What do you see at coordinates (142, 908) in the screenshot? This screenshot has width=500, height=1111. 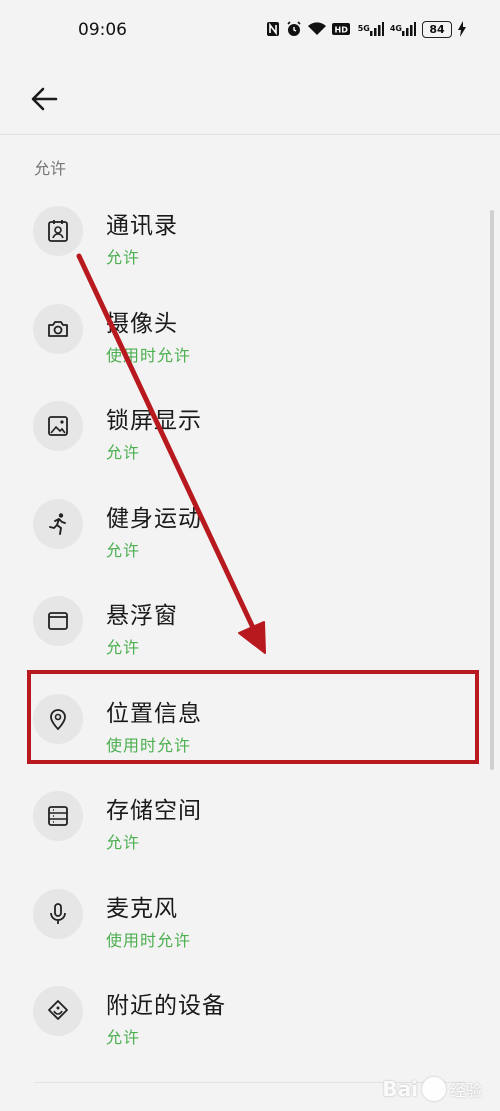 I see `item-name: 麦克风` at bounding box center [142, 908].